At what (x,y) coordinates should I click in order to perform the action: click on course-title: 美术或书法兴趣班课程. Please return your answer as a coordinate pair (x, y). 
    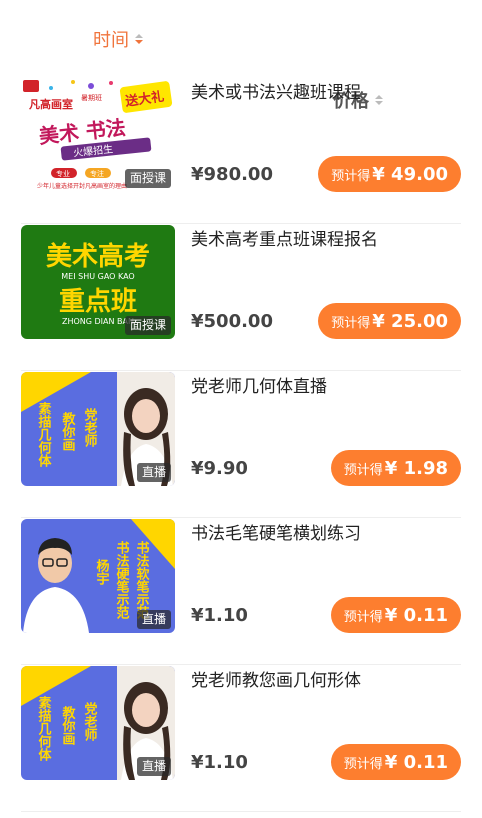
    Looking at the image, I should click on (276, 90).